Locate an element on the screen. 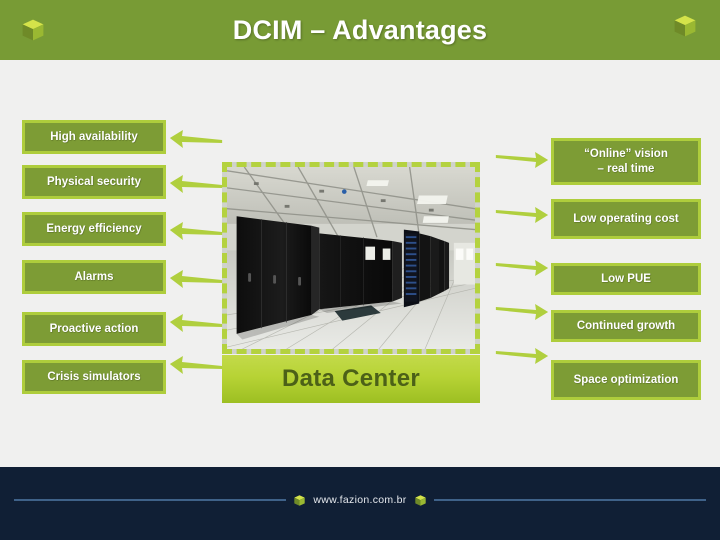  advantage-box-left-5: Crisis simulators is located at coordinates (94, 377).